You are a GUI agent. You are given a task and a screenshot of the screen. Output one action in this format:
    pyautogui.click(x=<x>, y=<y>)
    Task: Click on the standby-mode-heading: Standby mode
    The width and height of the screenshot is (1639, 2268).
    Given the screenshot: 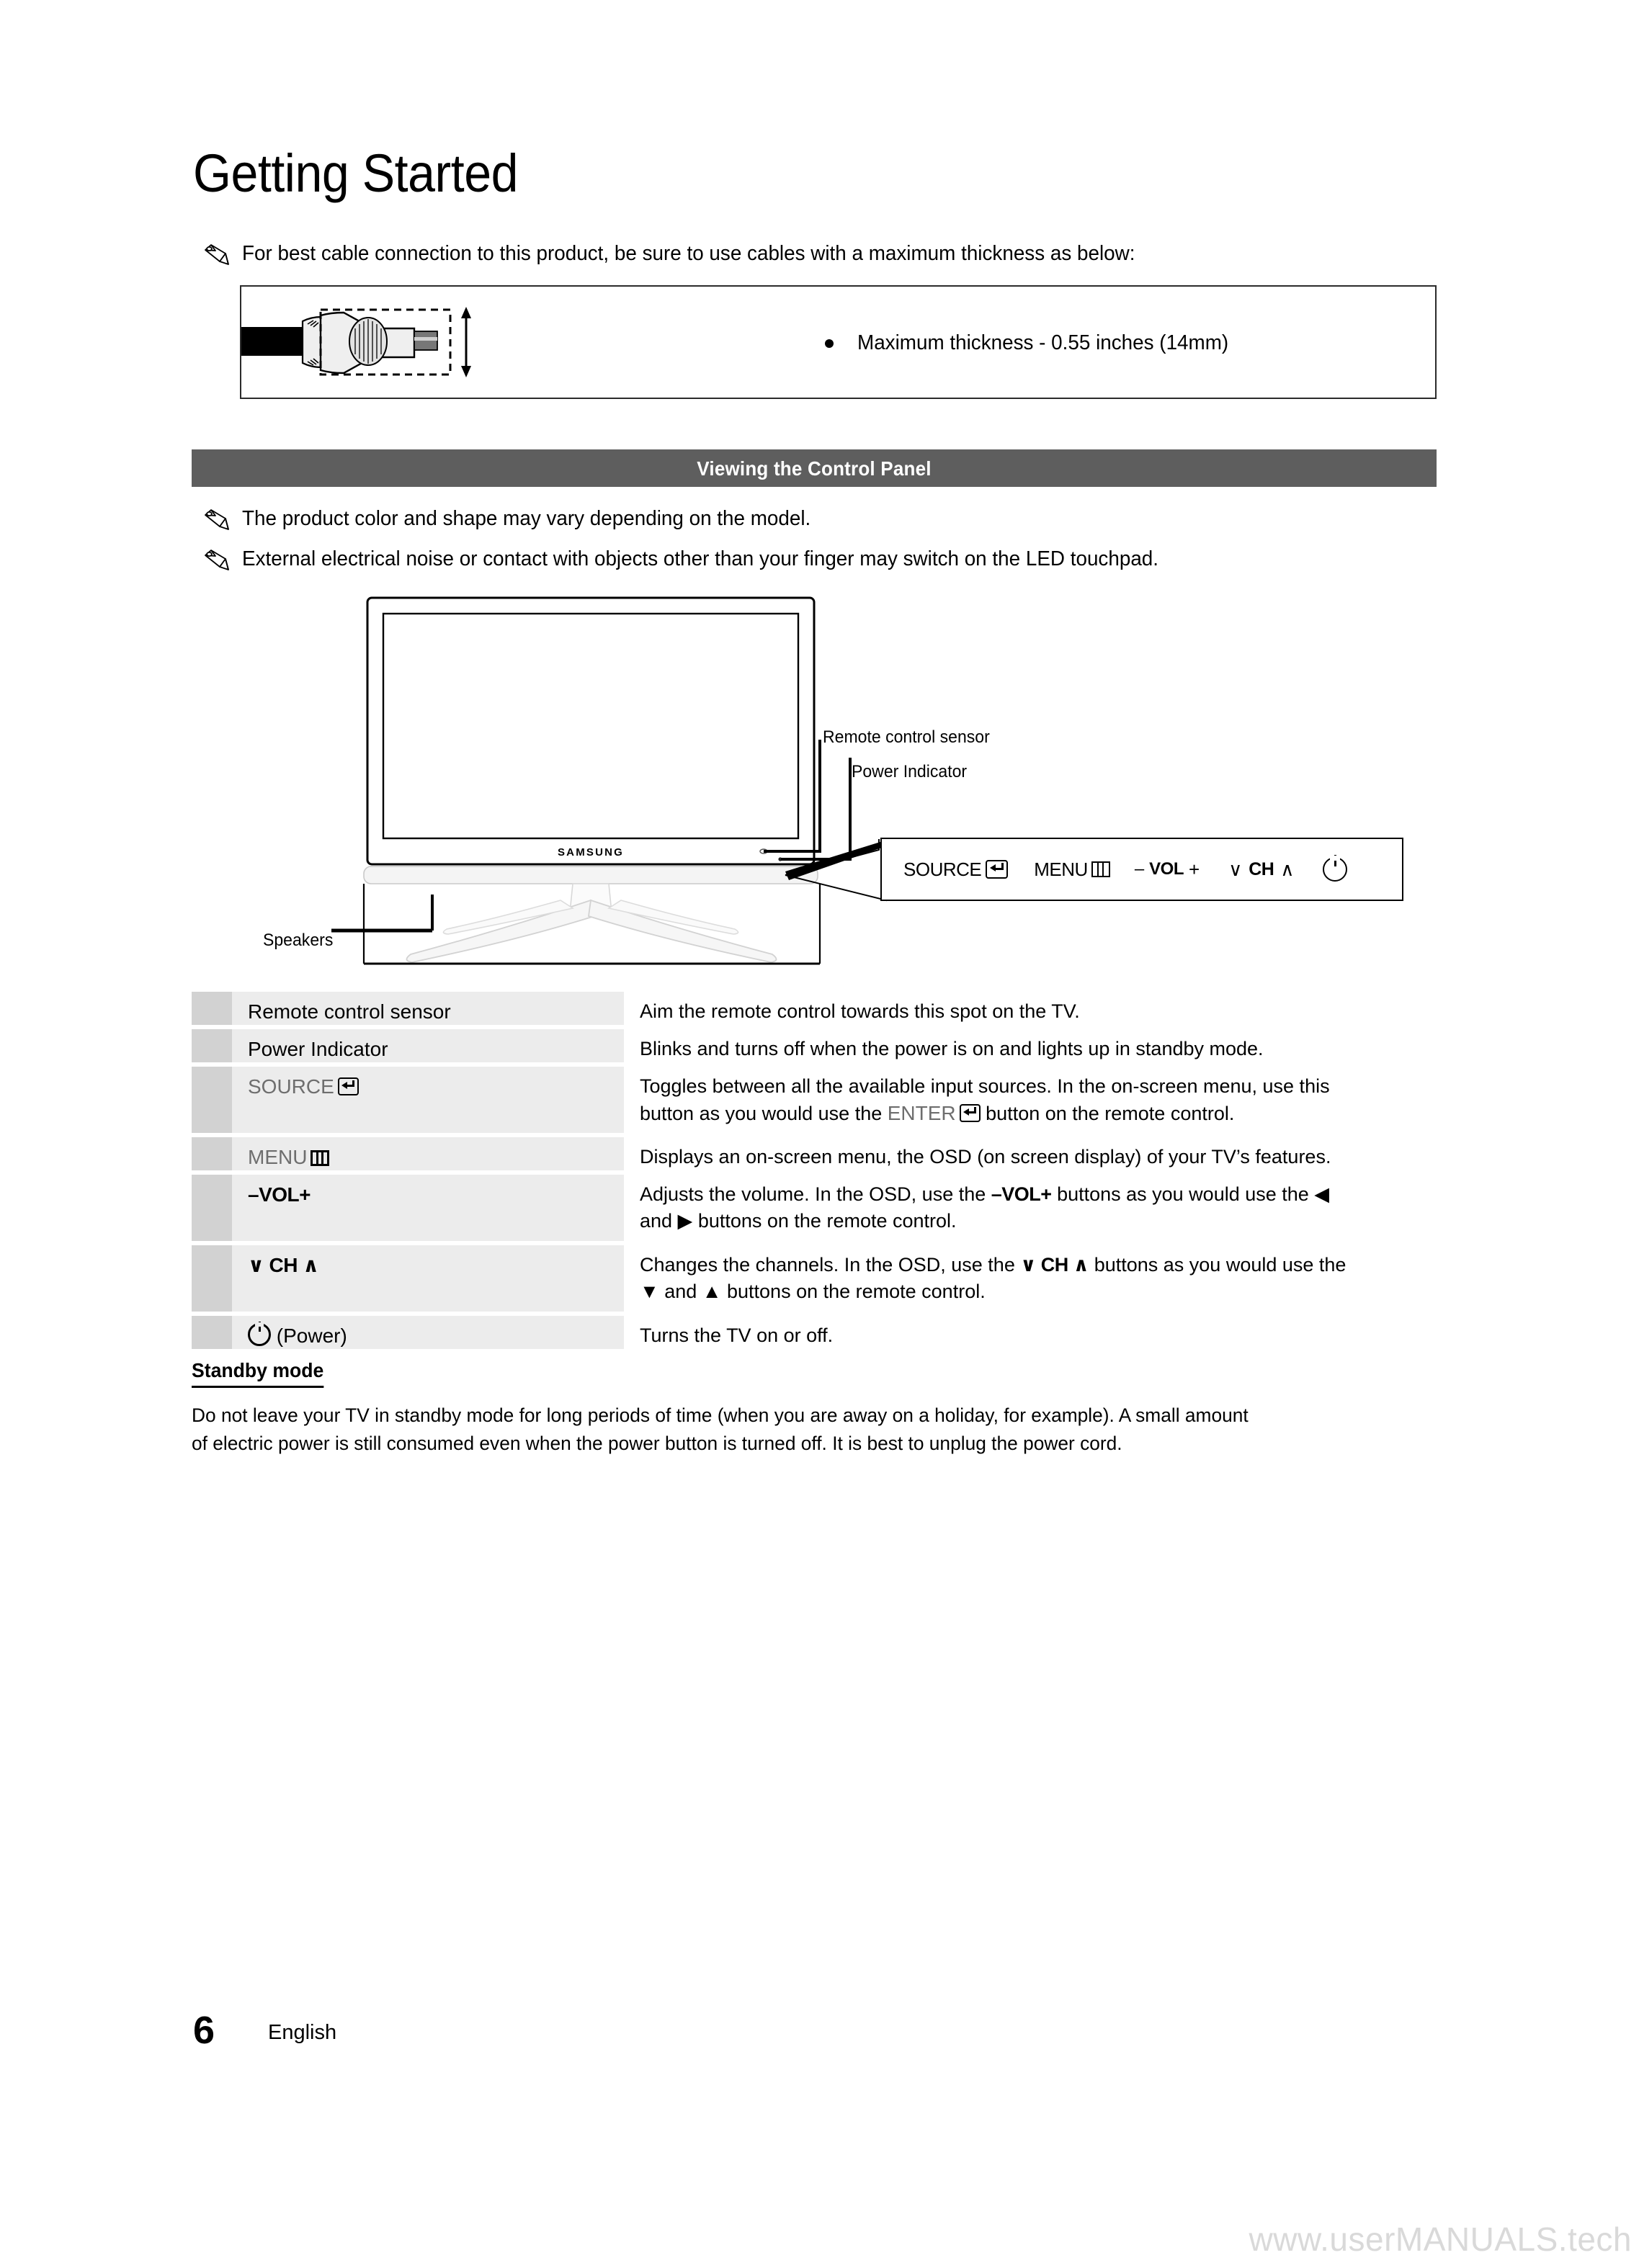 What is the action you would take?
    pyautogui.click(x=258, y=1373)
    